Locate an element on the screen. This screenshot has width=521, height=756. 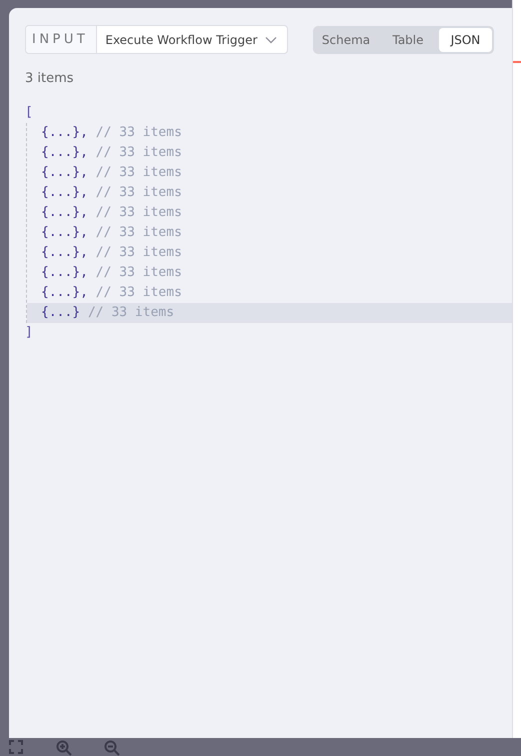
input-label: INPUT is located at coordinates (62, 39).